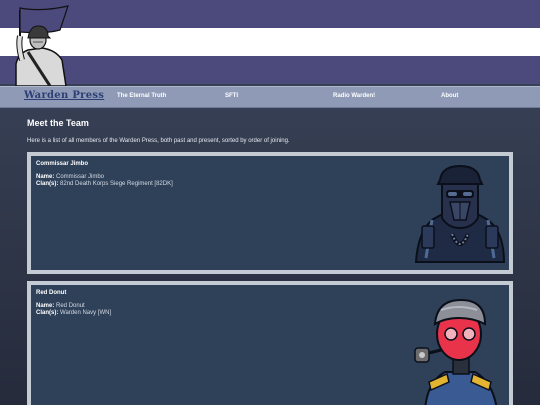 This screenshot has width=540, height=405. Describe the element at coordinates (64, 95) in the screenshot. I see `nav-brand-link: Warden Press` at that location.